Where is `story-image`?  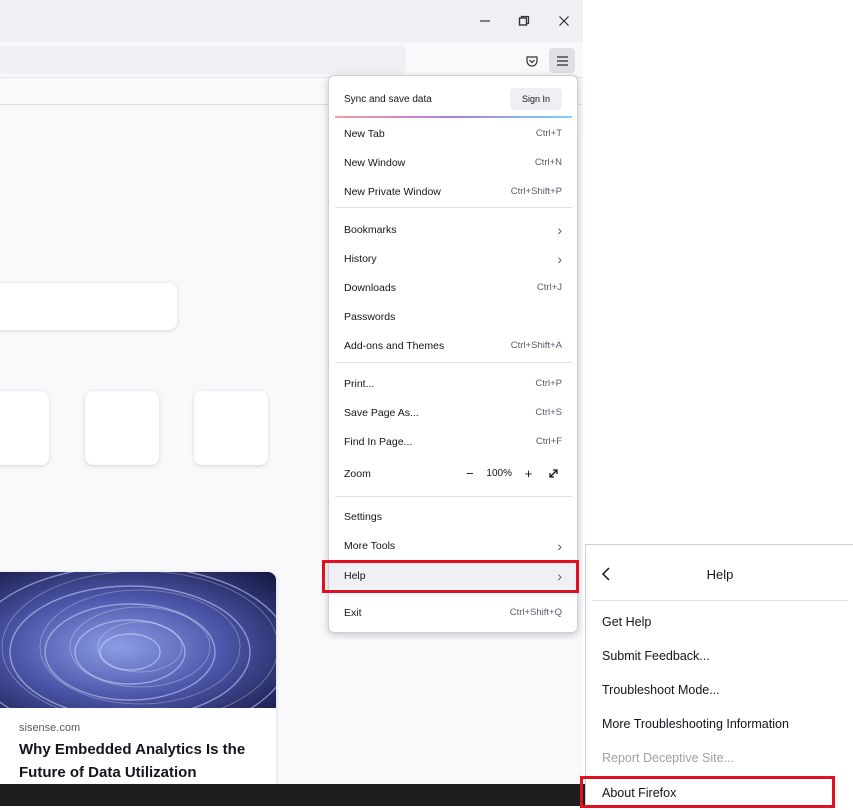 story-image is located at coordinates (138, 640).